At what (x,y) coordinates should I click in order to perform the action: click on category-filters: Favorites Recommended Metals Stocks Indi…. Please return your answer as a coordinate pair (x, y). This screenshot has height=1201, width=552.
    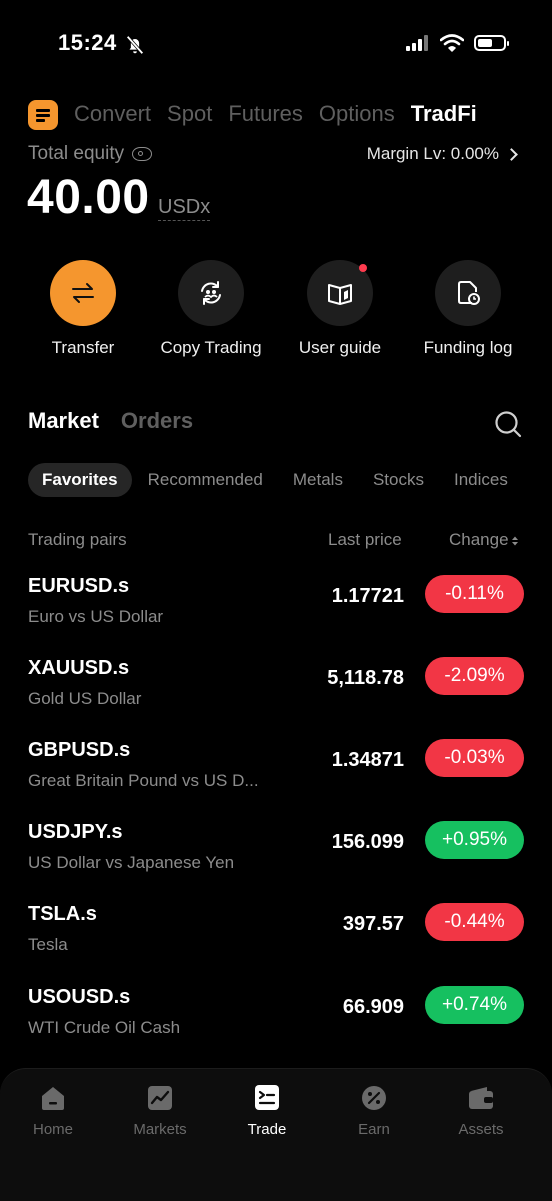
    Looking at the image, I should click on (283, 480).